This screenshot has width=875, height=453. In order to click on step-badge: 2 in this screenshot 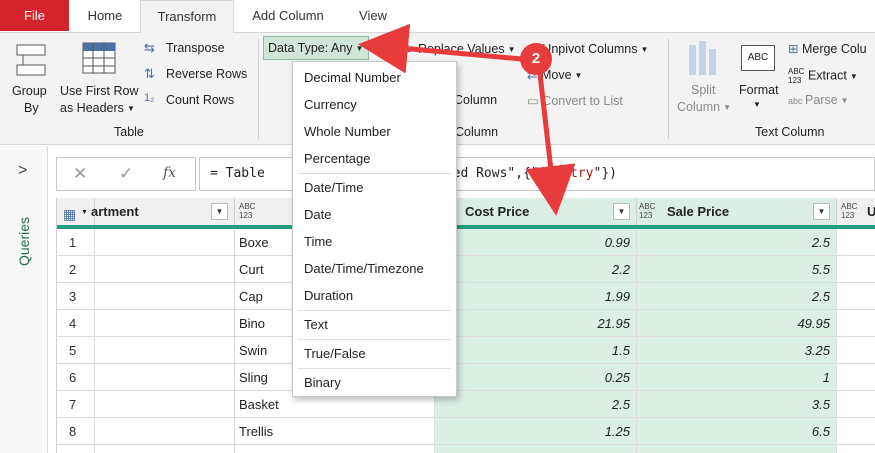, I will do `click(536, 59)`.